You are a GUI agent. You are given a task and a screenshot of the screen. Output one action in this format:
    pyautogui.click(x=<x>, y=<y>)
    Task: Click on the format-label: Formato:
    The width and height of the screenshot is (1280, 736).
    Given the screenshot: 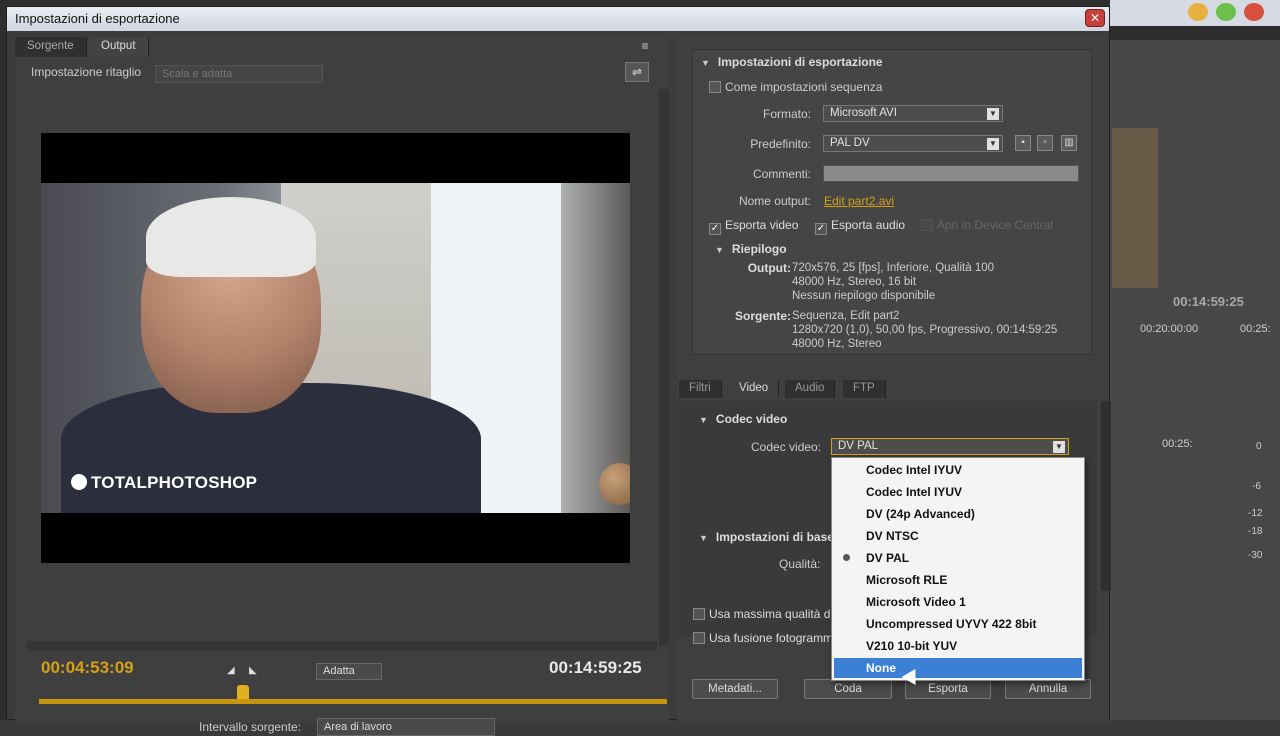 What is the action you would take?
    pyautogui.click(x=786, y=114)
    